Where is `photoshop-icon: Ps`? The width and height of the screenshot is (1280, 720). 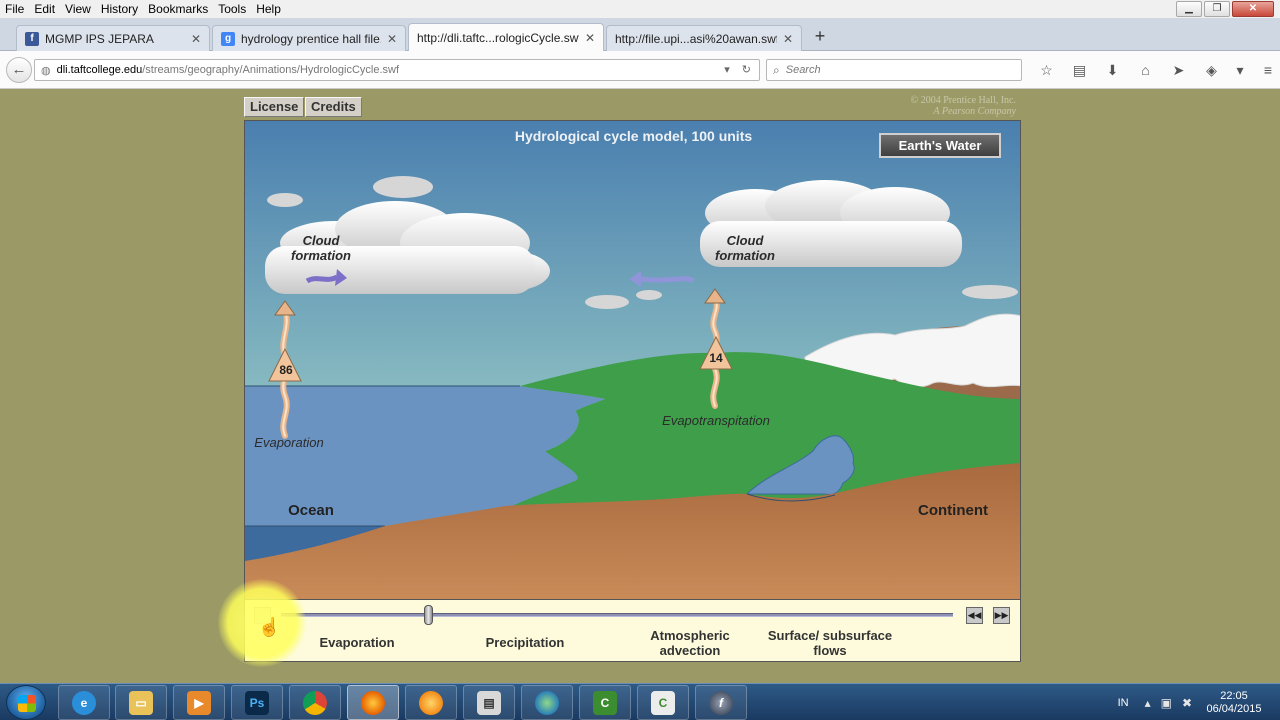
photoshop-icon: Ps is located at coordinates (257, 702).